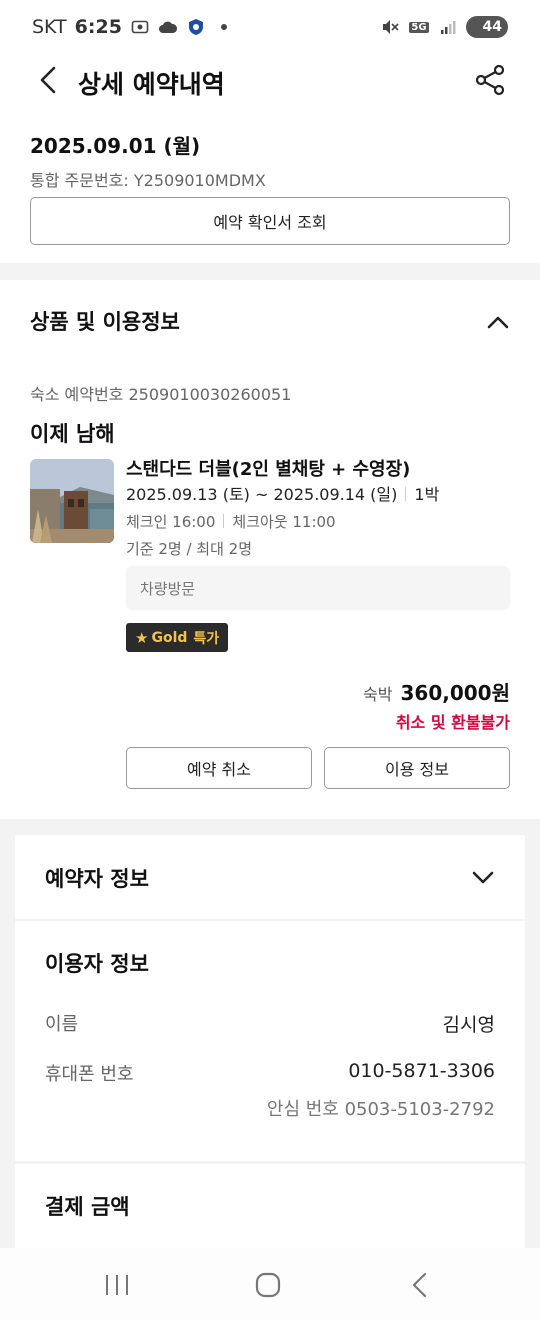  I want to click on booker-info-card: 예약자 정보, so click(270, 877).